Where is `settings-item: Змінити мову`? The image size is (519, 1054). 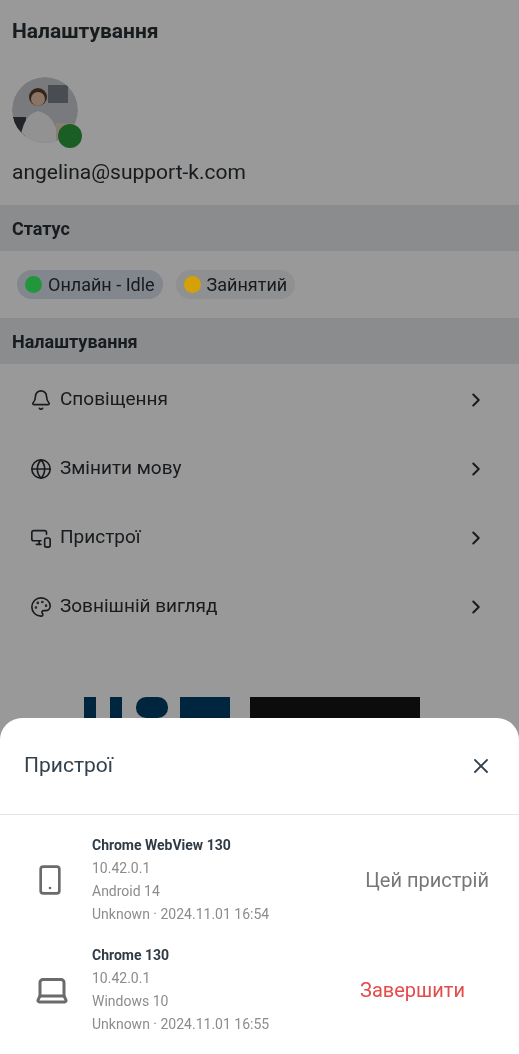
settings-item: Змінити мову is located at coordinates (259, 468).